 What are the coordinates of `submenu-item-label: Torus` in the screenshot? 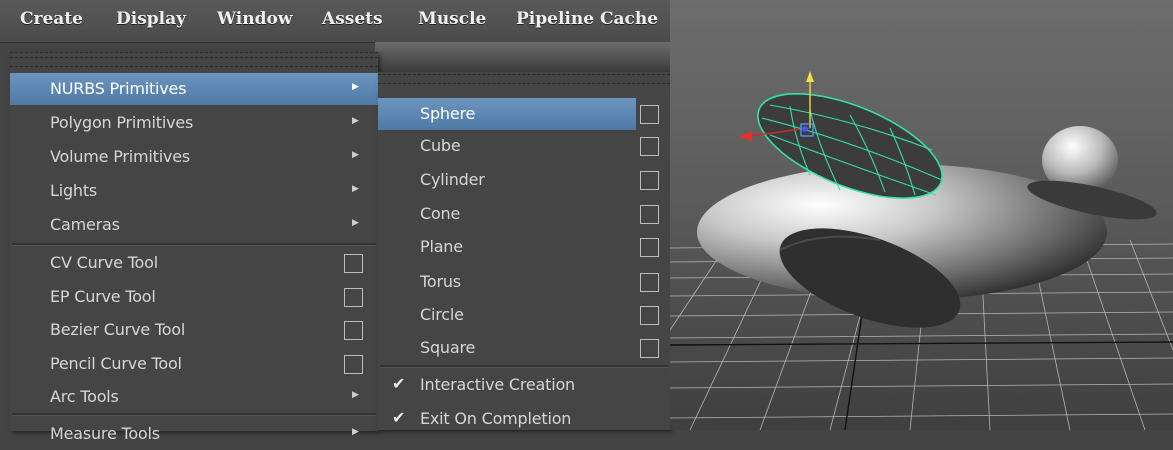 It's located at (440, 281).